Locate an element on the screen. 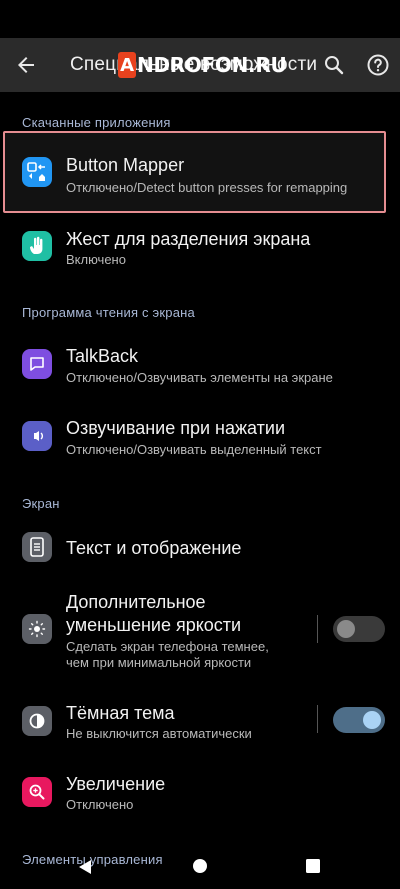 This screenshot has width=400, height=889. button-mapper-icon is located at coordinates (37, 172).